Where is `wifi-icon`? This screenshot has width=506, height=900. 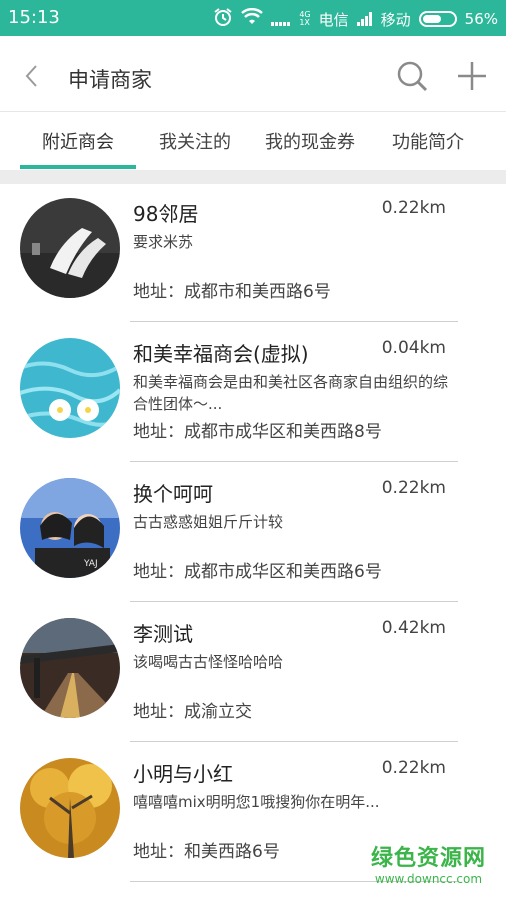
wifi-icon is located at coordinates (252, 19).